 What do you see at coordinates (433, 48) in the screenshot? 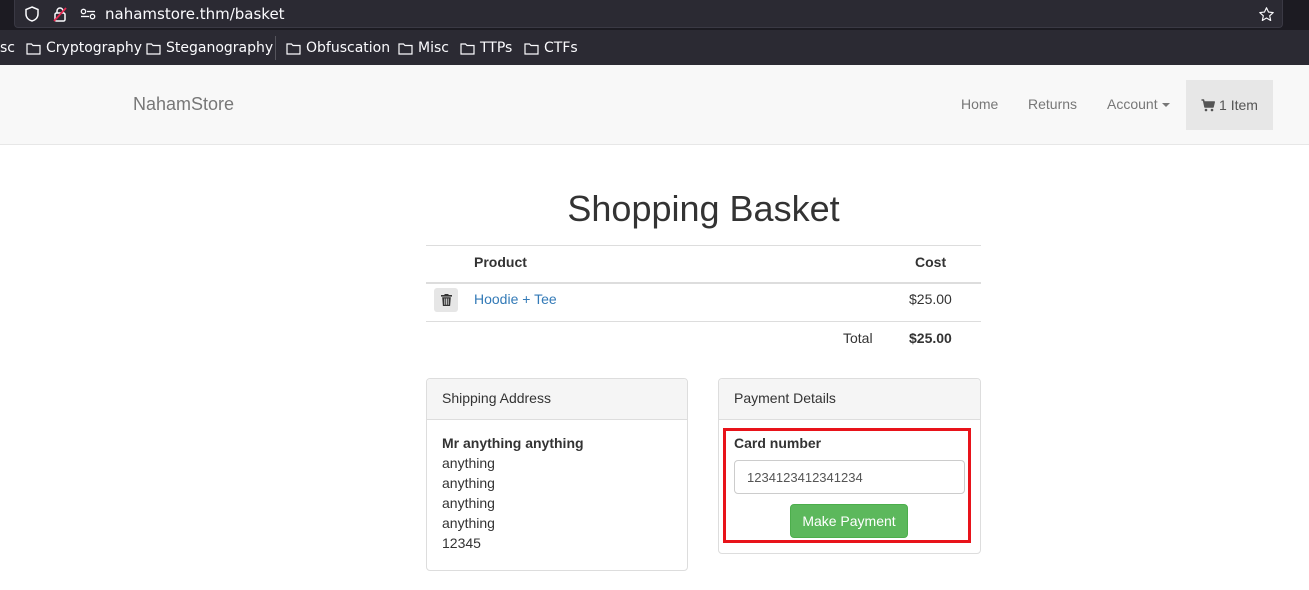
I see `bookmark-label: Misc` at bounding box center [433, 48].